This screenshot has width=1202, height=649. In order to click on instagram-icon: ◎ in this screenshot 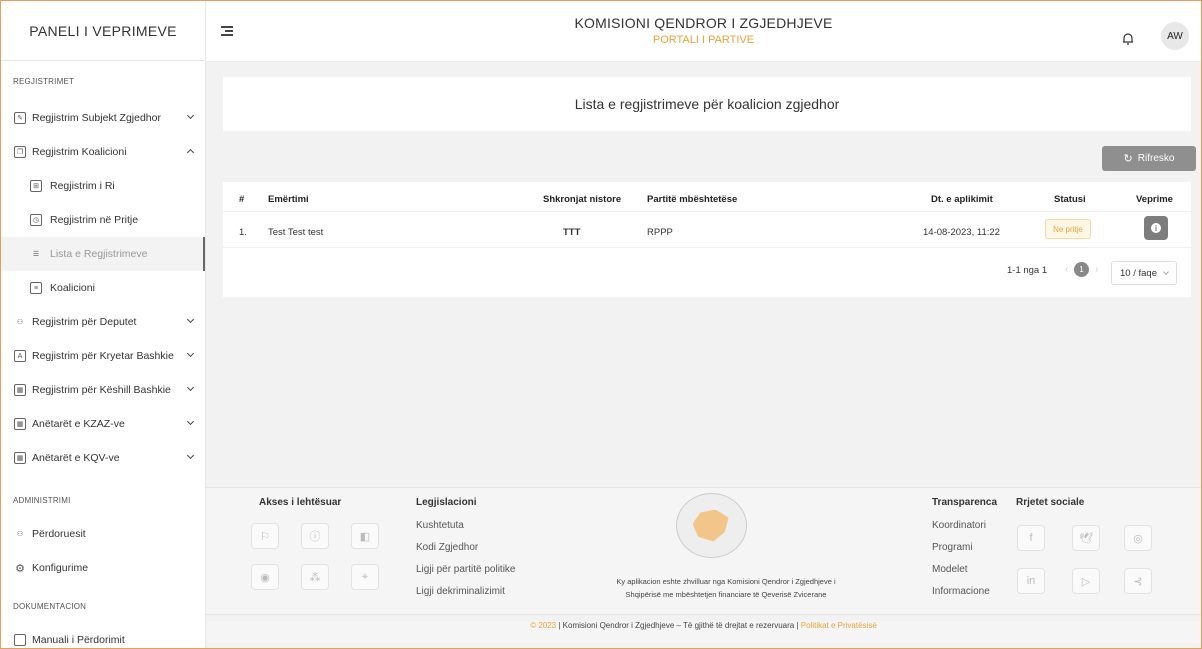, I will do `click(1138, 538)`.